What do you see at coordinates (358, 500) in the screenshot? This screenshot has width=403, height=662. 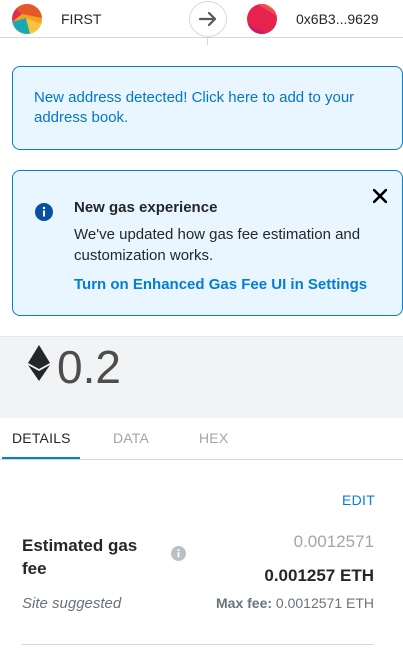 I see `edit-gas-button: EDIT` at bounding box center [358, 500].